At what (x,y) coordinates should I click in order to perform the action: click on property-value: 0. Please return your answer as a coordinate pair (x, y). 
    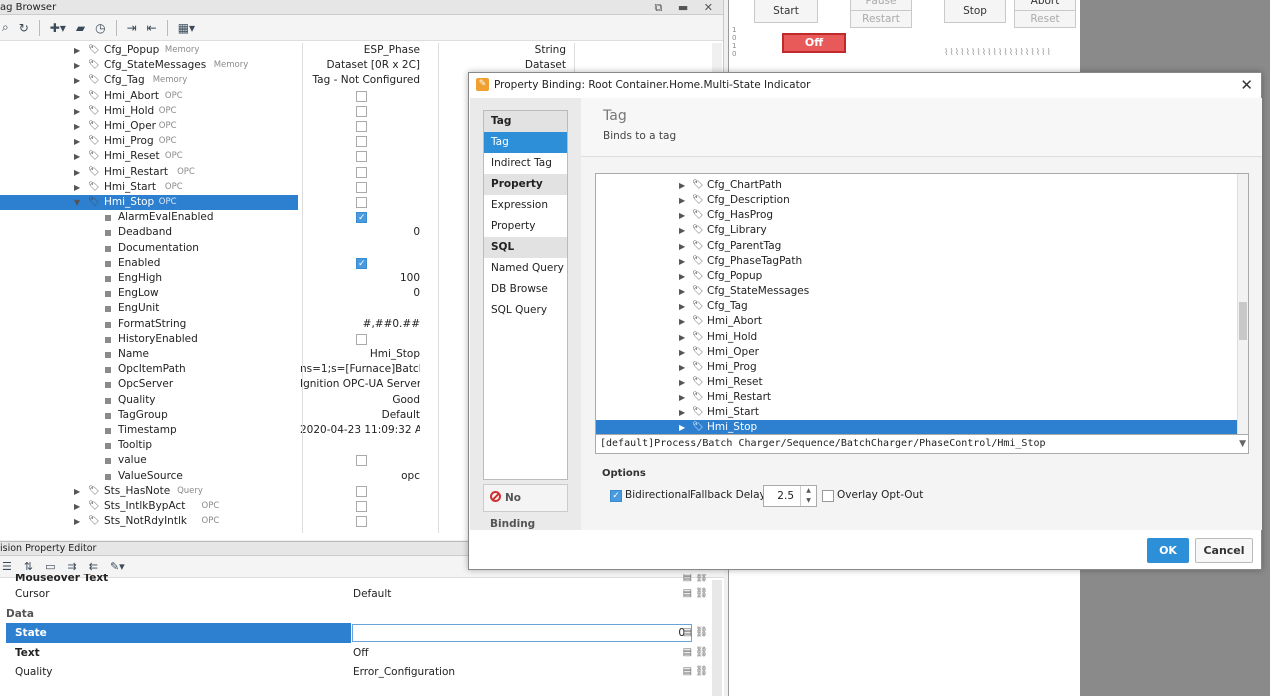
    Looking at the image, I should click on (522, 633).